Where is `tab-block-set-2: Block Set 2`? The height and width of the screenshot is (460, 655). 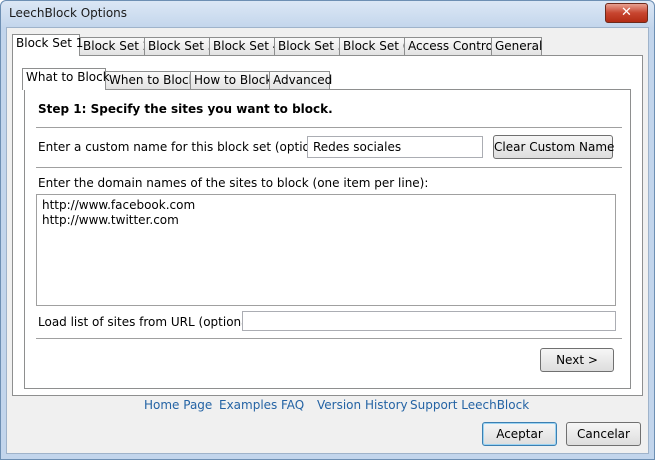
tab-block-set-2: Block Set 2 is located at coordinates (114, 46).